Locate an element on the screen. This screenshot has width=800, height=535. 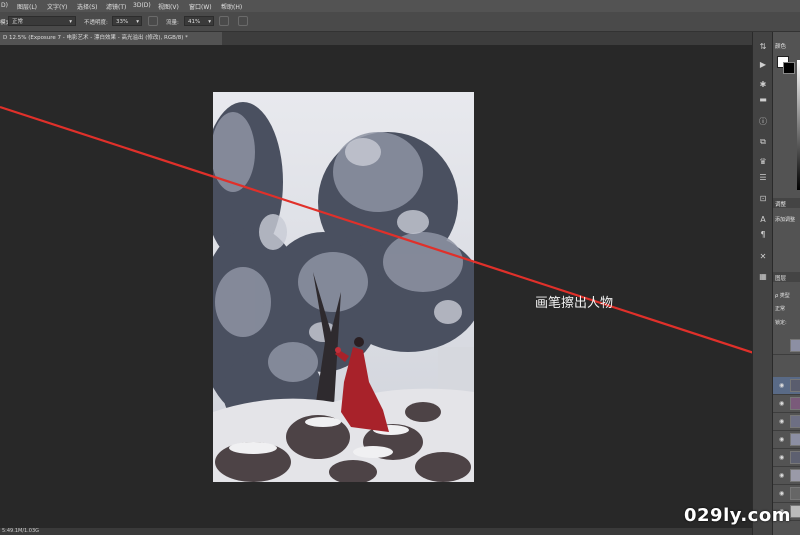
swatches-icon: ▬ is located at coordinates (763, 100).